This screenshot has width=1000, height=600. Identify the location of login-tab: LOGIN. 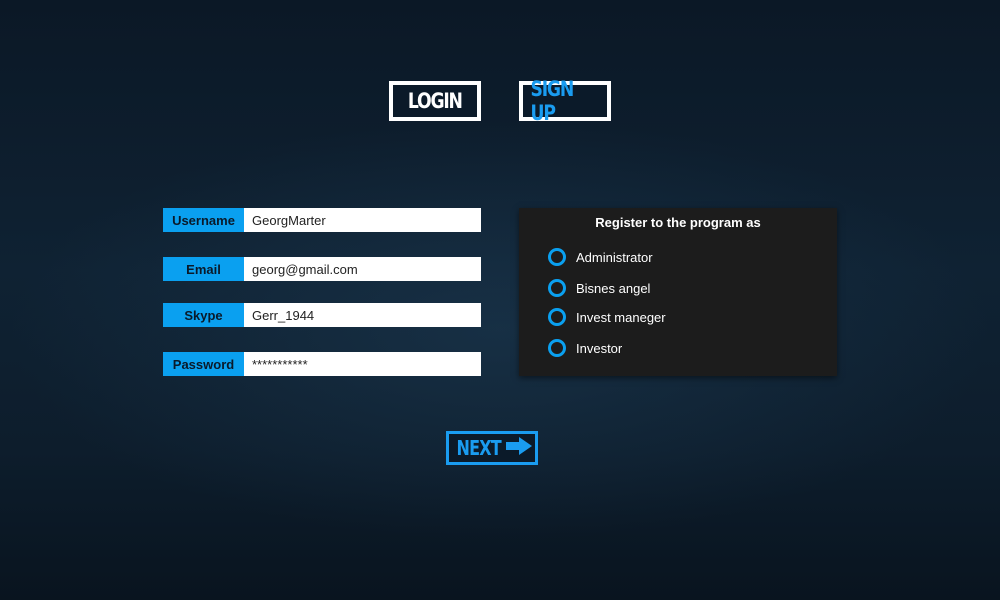
(435, 101).